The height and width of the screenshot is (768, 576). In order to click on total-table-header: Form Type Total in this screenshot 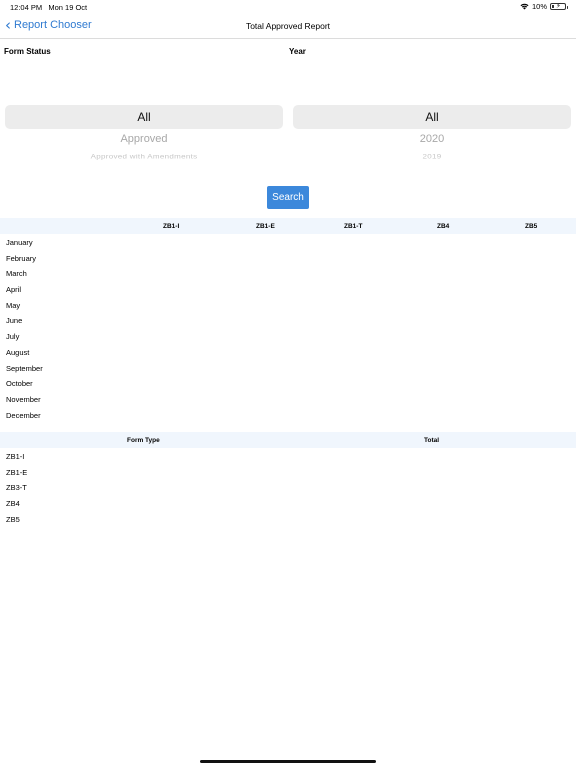, I will do `click(288, 440)`.